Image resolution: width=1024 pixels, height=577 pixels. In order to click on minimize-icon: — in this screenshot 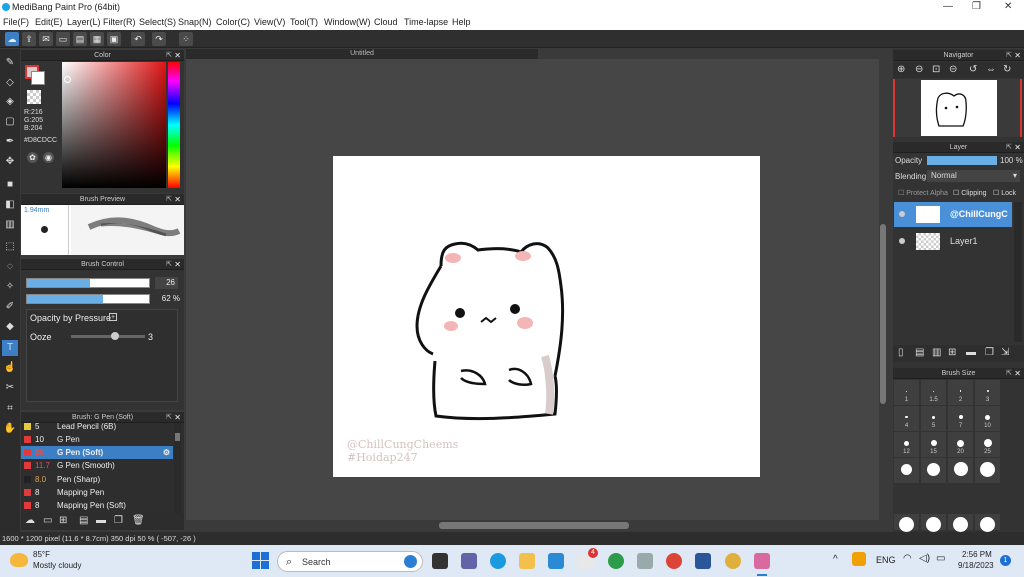, I will do `click(948, 6)`.